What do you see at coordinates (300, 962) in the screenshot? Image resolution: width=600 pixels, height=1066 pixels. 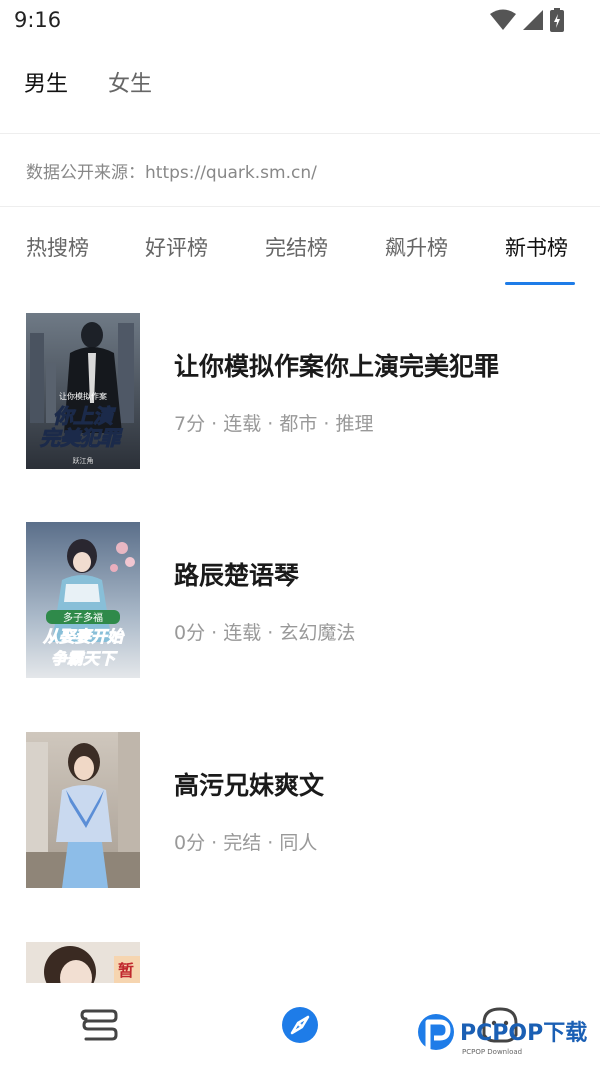 I see `list-item: 暂` at bounding box center [300, 962].